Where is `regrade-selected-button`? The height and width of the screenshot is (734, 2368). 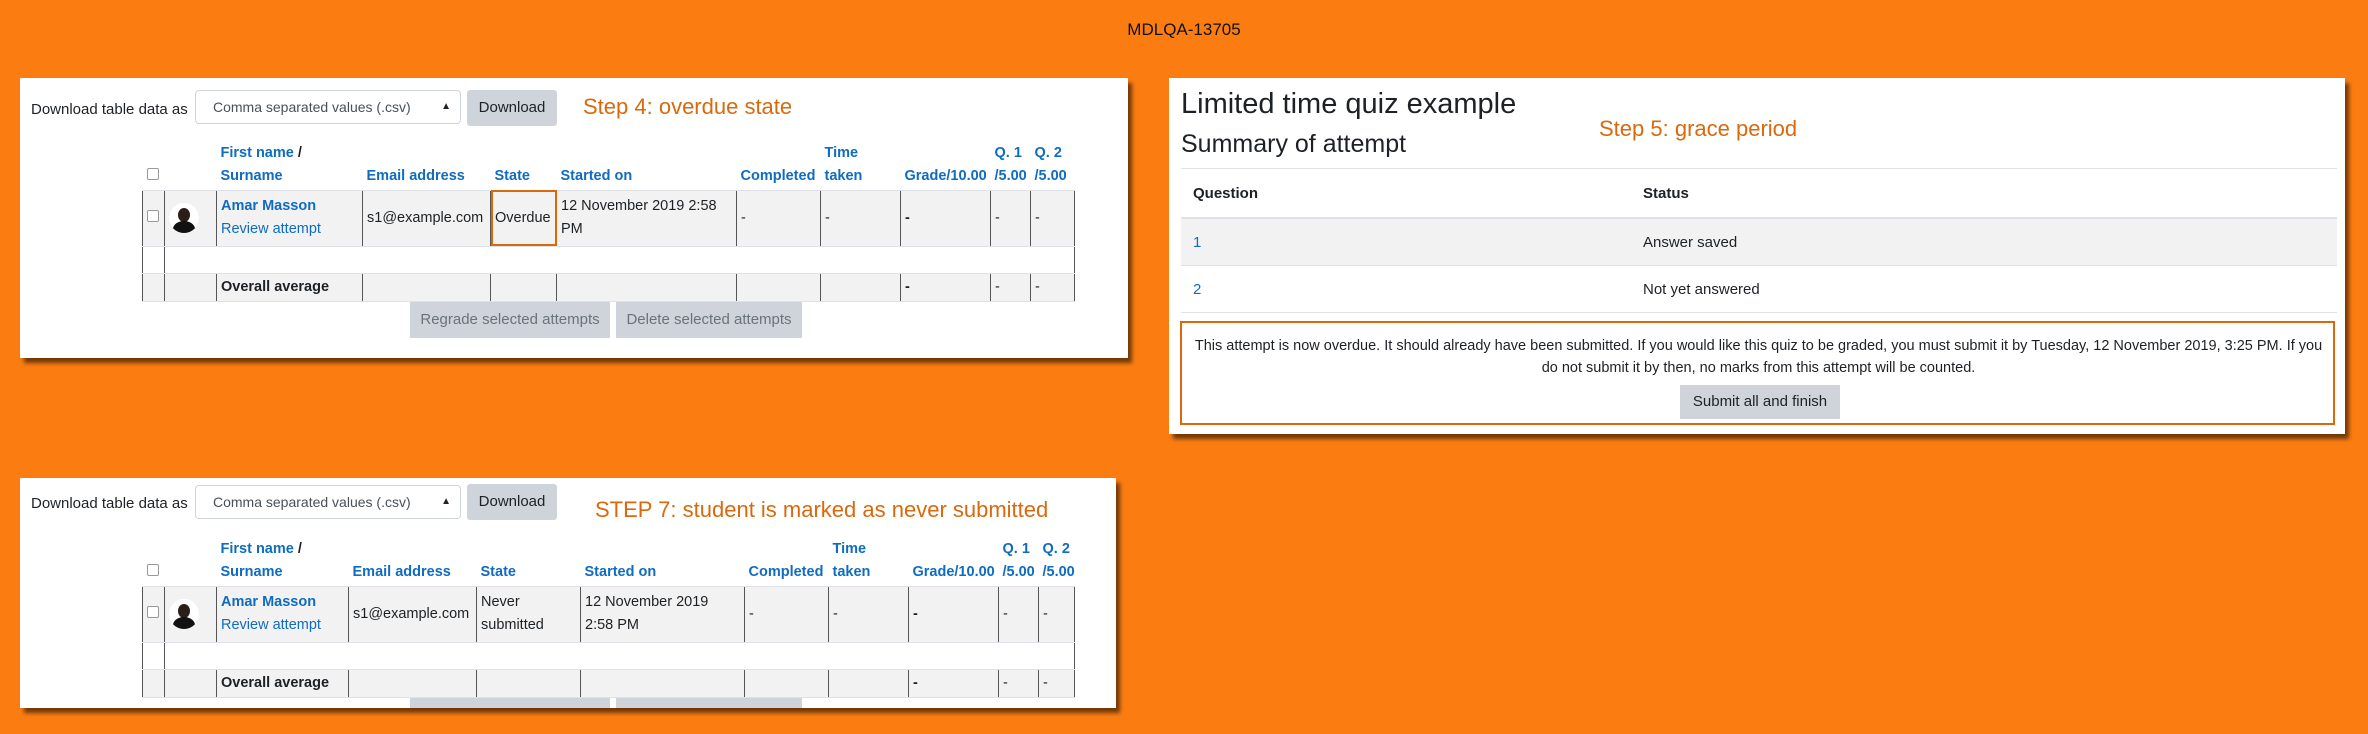
regrade-selected-button is located at coordinates (510, 703).